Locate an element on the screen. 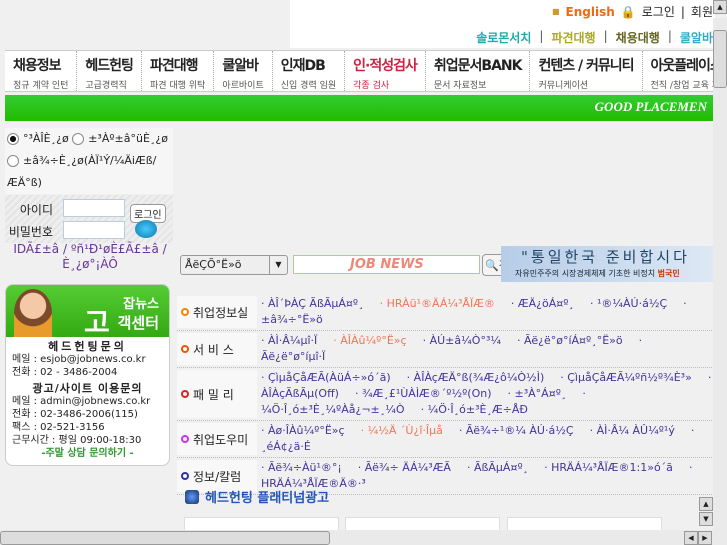 This screenshot has width=727, height=545. category-link: Ãë¿ë°ø°íµî·Ï is located at coordinates (293, 356).